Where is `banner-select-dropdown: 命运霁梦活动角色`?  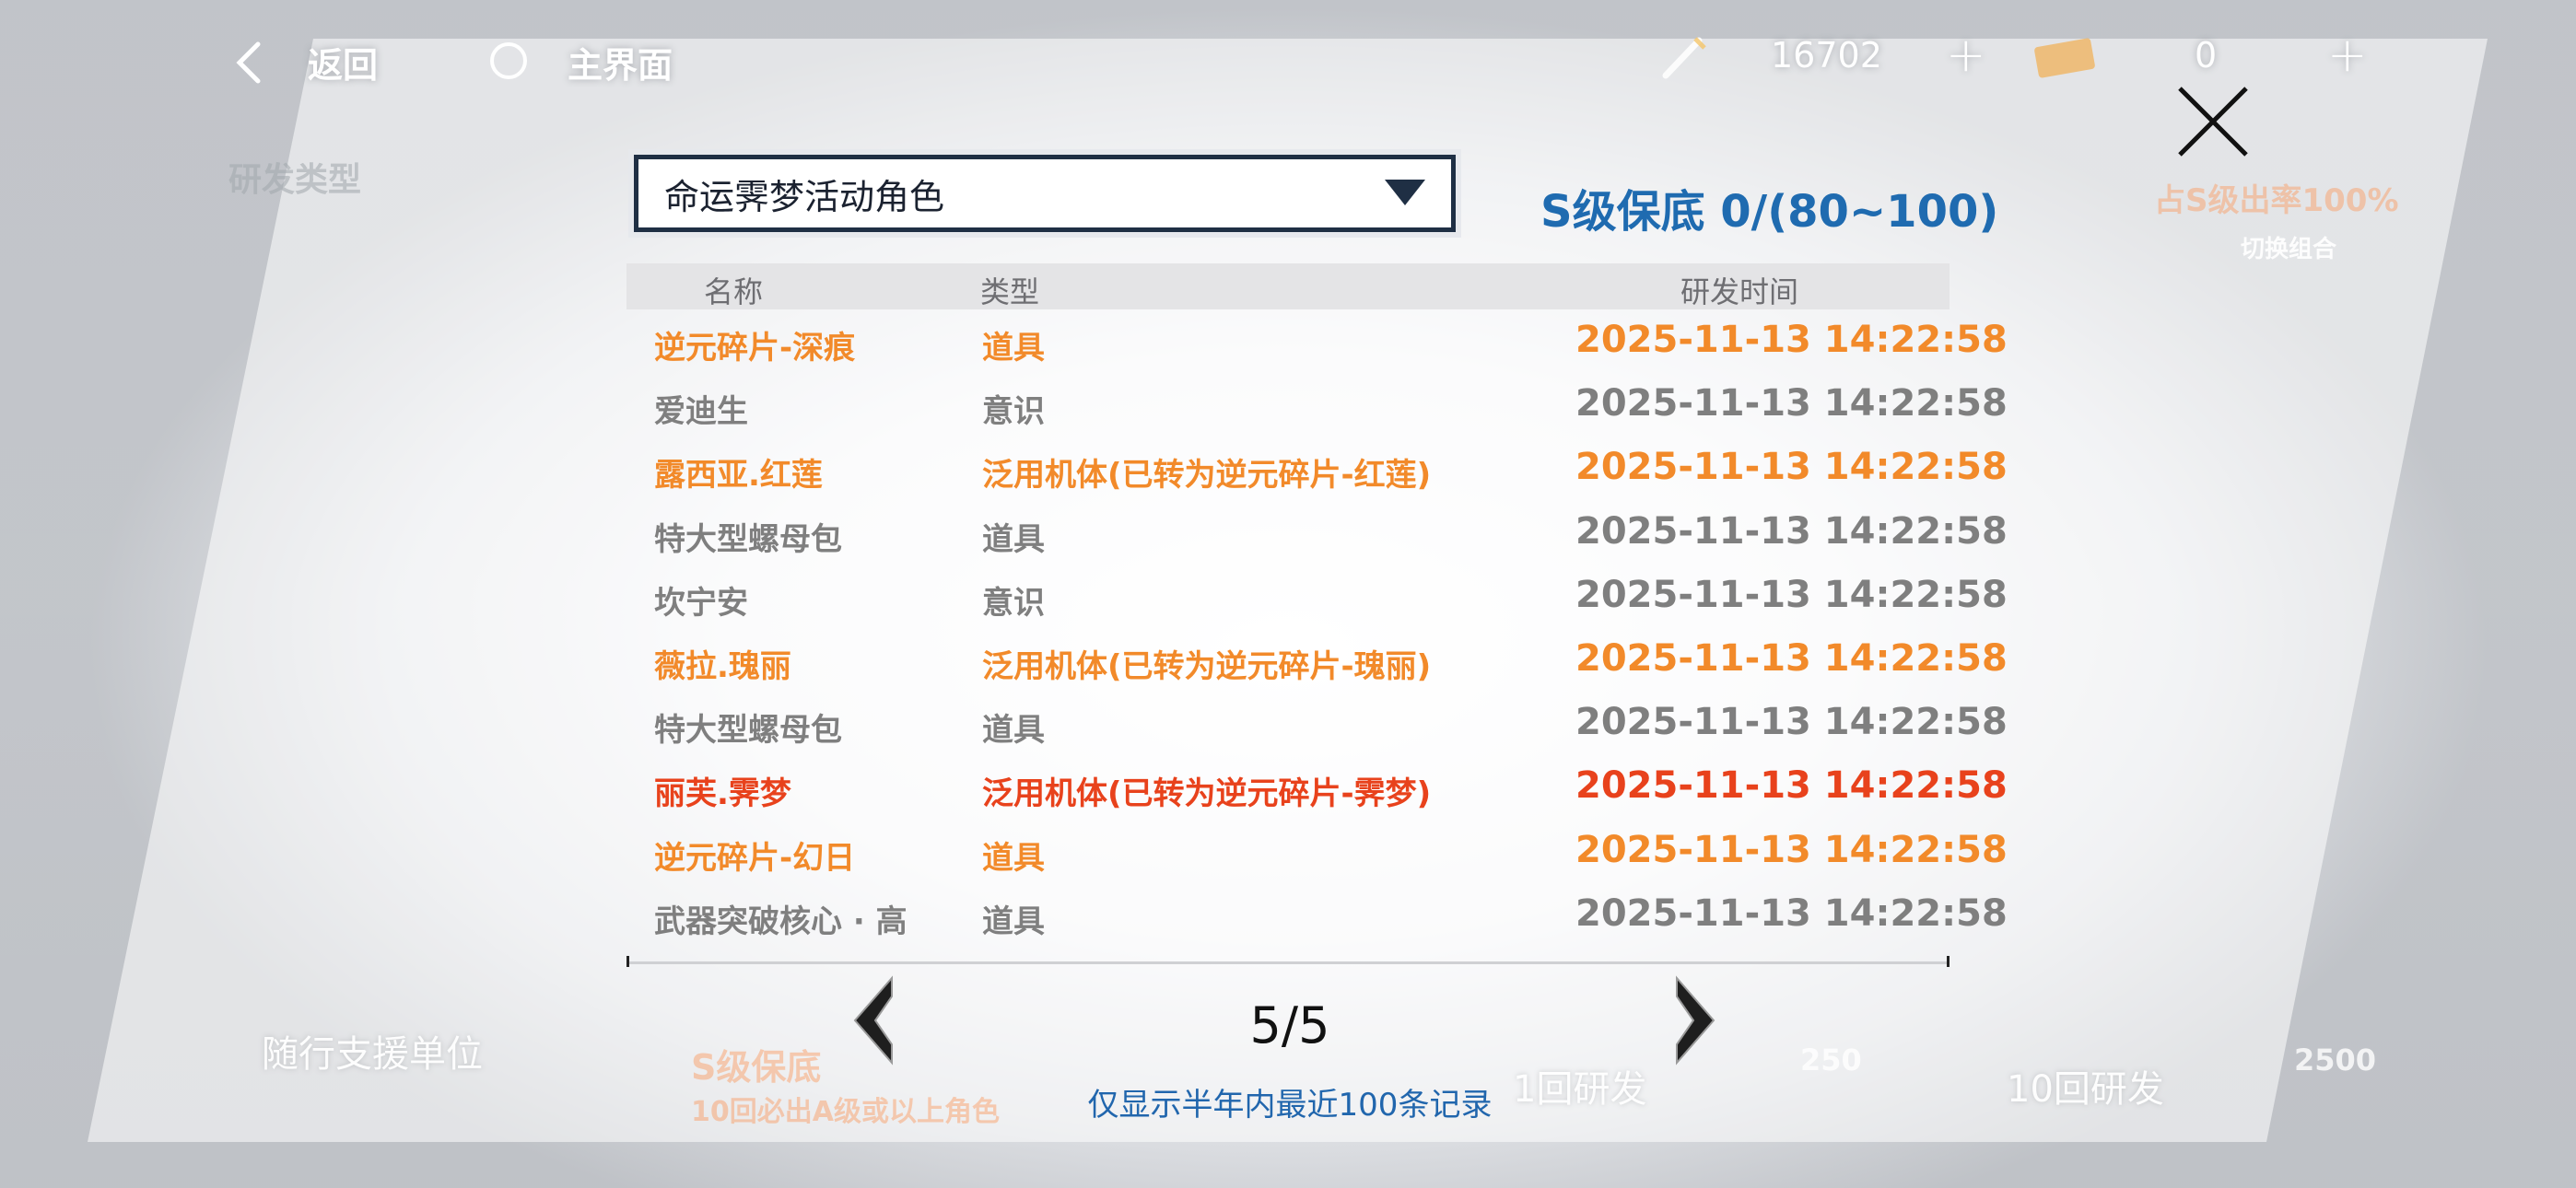
banner-select-dropdown: 命运霁梦活动角色 is located at coordinates (1045, 193).